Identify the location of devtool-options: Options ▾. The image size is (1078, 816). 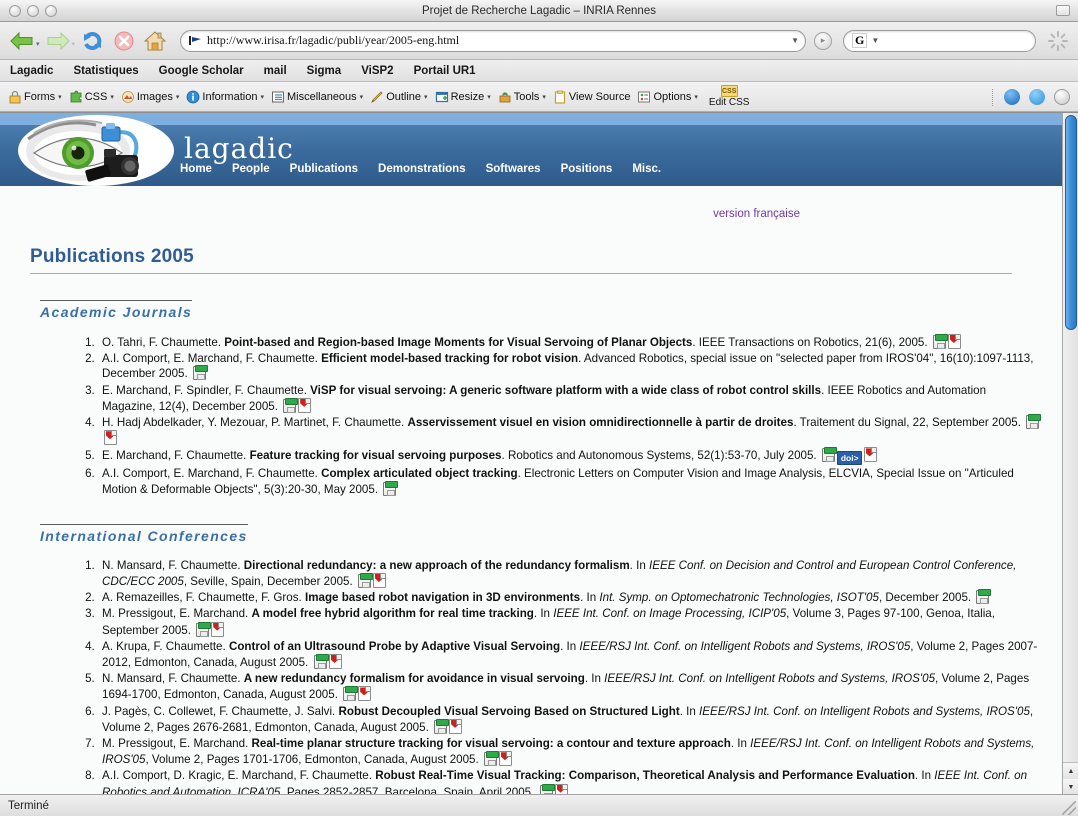
(668, 97).